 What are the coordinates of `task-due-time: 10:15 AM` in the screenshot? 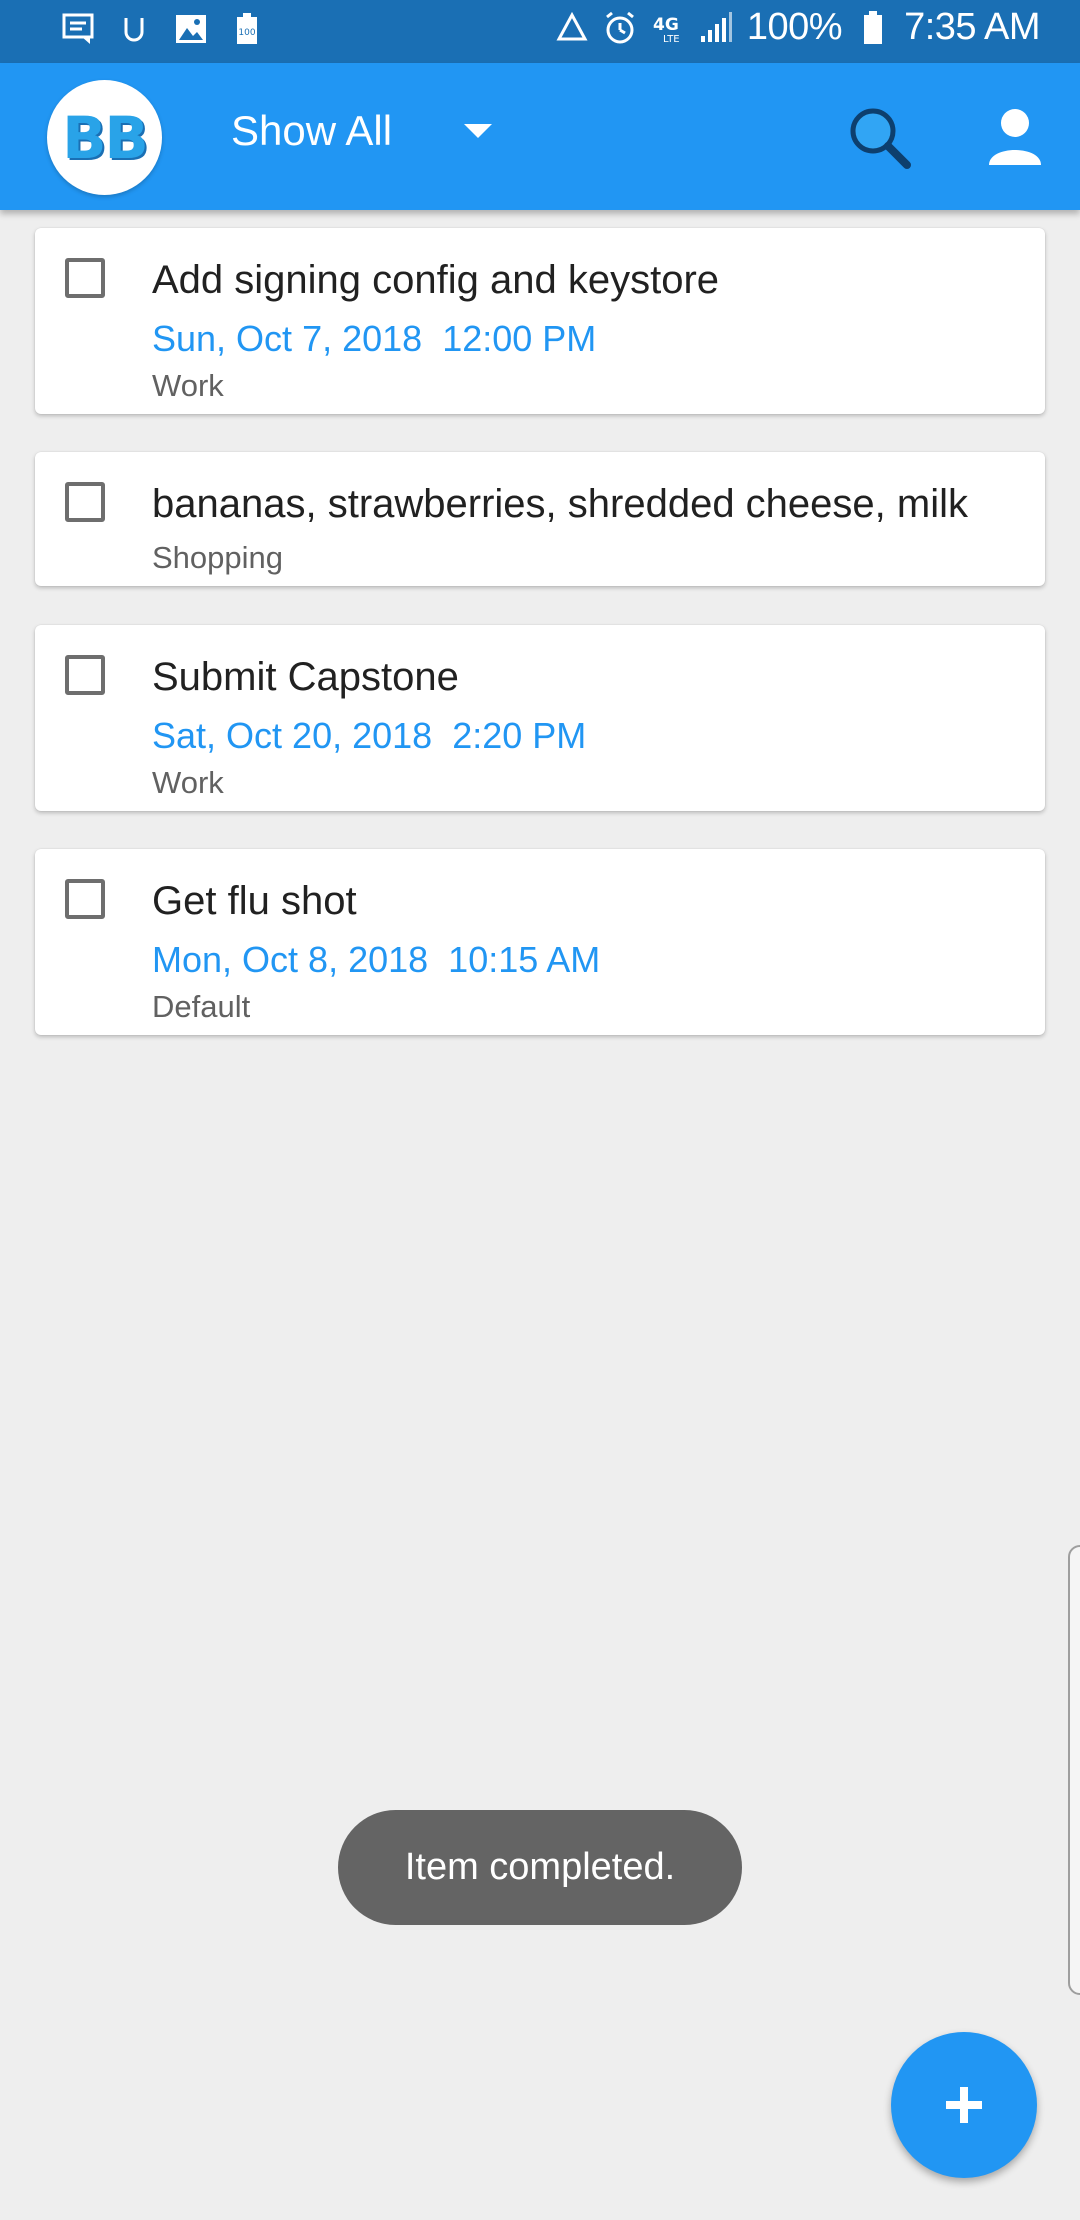 It's located at (524, 959).